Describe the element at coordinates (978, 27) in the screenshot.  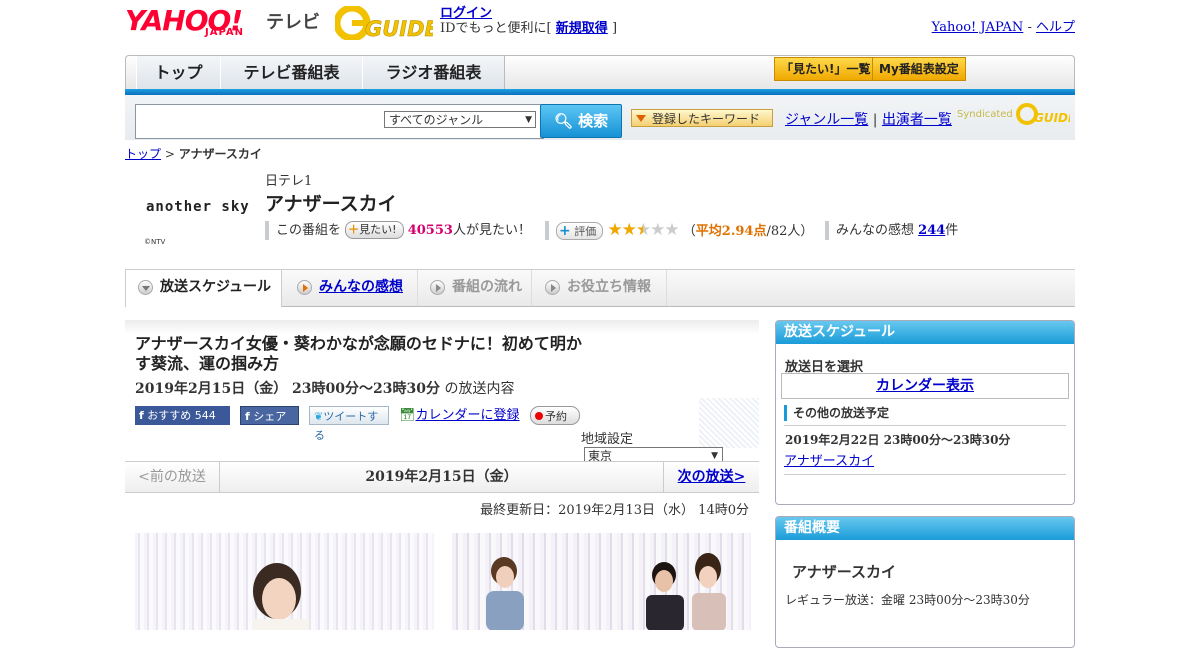
I see `yahoo-japan-link: Yahoo! JAPAN` at that location.